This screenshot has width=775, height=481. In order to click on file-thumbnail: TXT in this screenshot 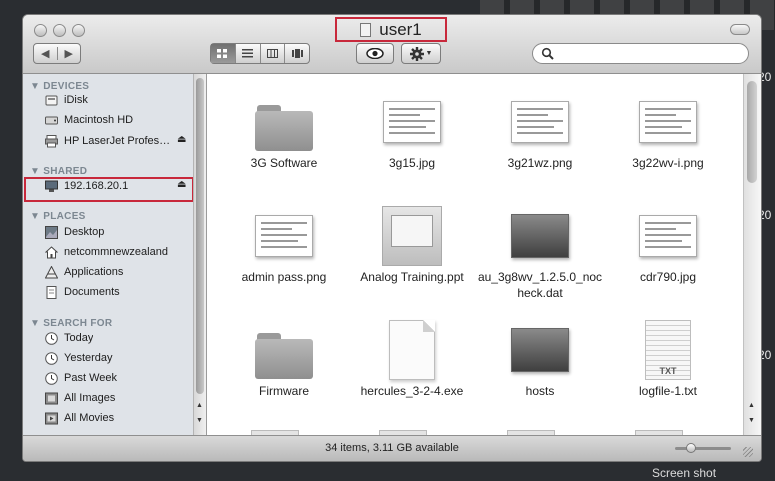, I will do `click(668, 350)`.